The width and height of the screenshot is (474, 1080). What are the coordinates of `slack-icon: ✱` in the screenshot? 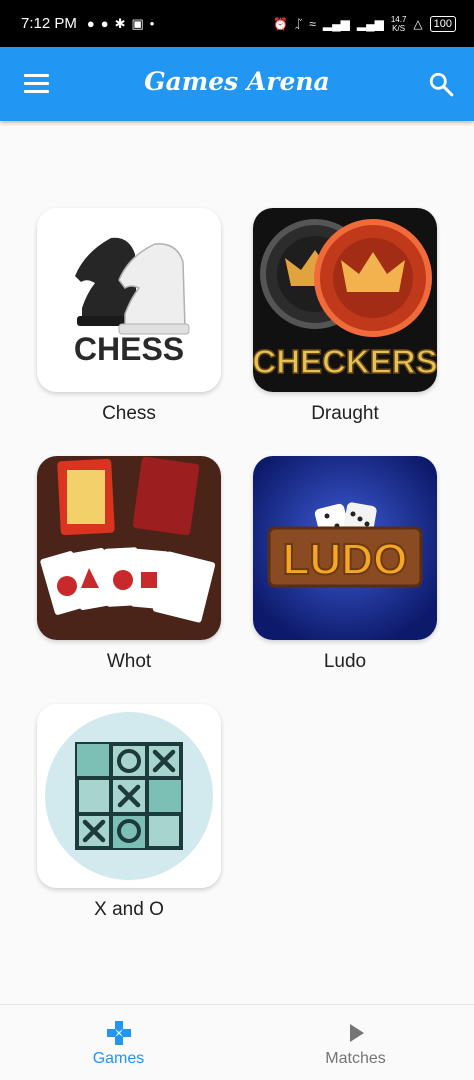 It's located at (120, 23).